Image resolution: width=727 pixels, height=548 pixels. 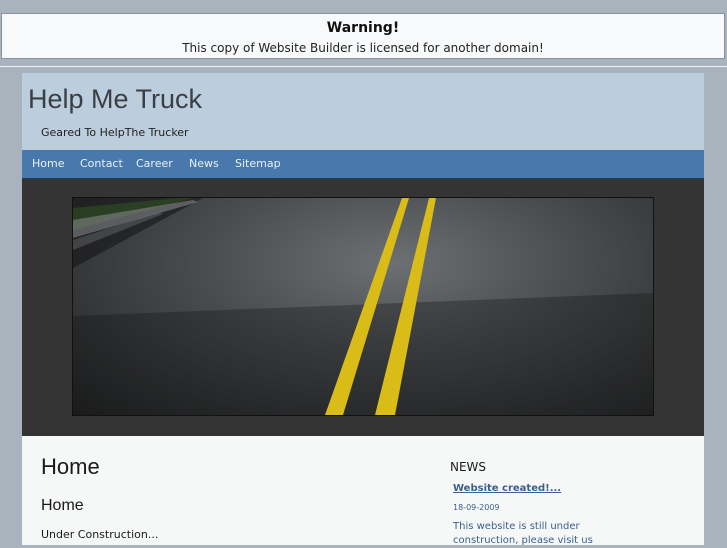 I want to click on site-title: Help Me Truck, so click(x=115, y=99).